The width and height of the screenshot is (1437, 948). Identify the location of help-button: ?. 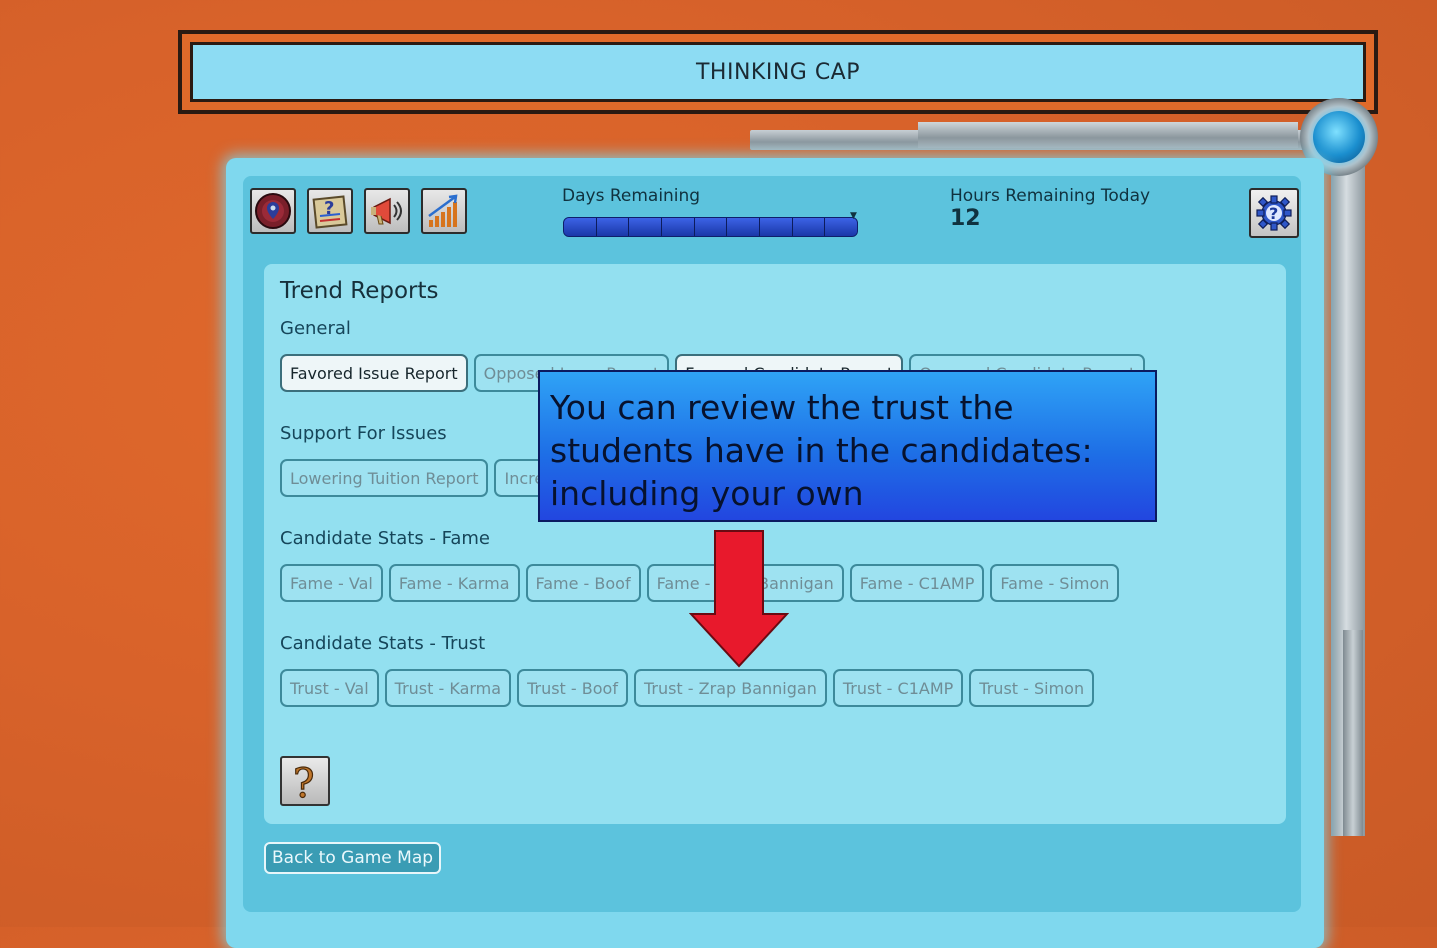
(305, 781).